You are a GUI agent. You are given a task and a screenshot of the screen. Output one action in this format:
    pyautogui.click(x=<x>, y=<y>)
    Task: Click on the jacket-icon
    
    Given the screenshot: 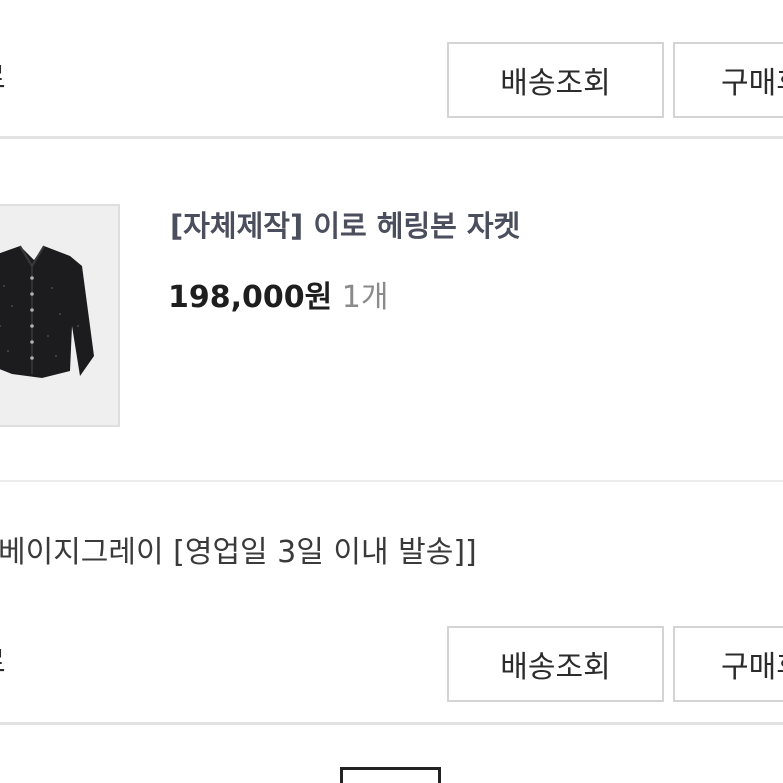 What is the action you would take?
    pyautogui.click(x=59, y=315)
    